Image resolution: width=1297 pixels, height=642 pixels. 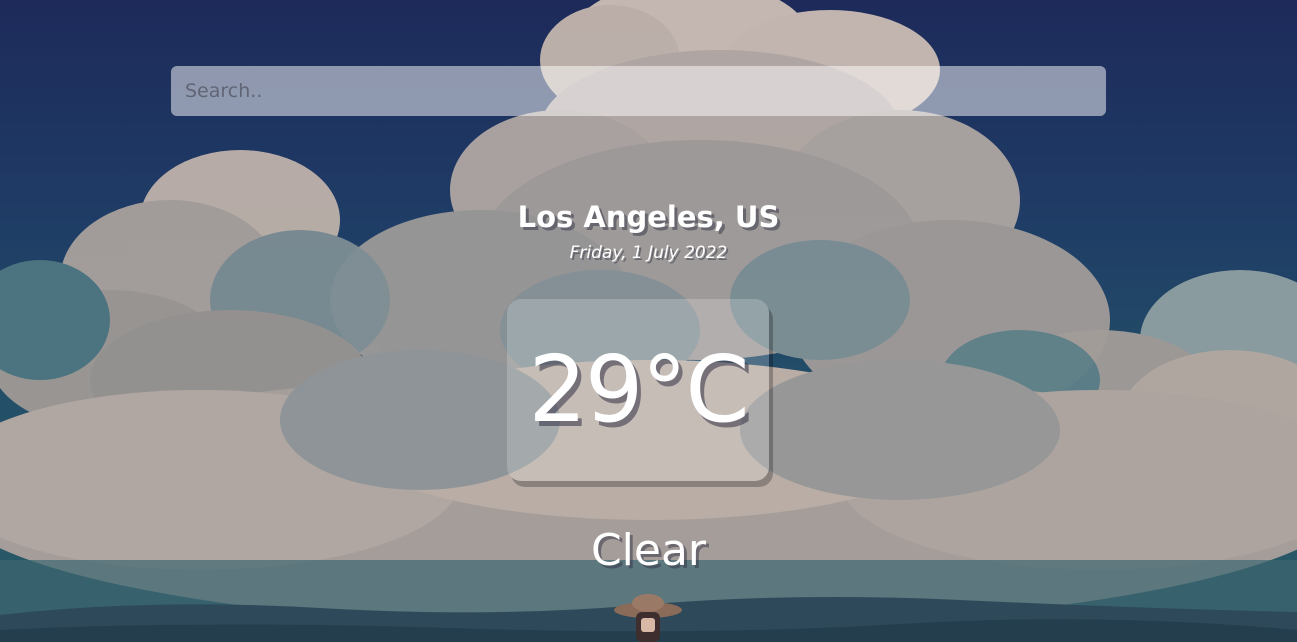 I want to click on location-name: Los Angeles, US, so click(x=648, y=217).